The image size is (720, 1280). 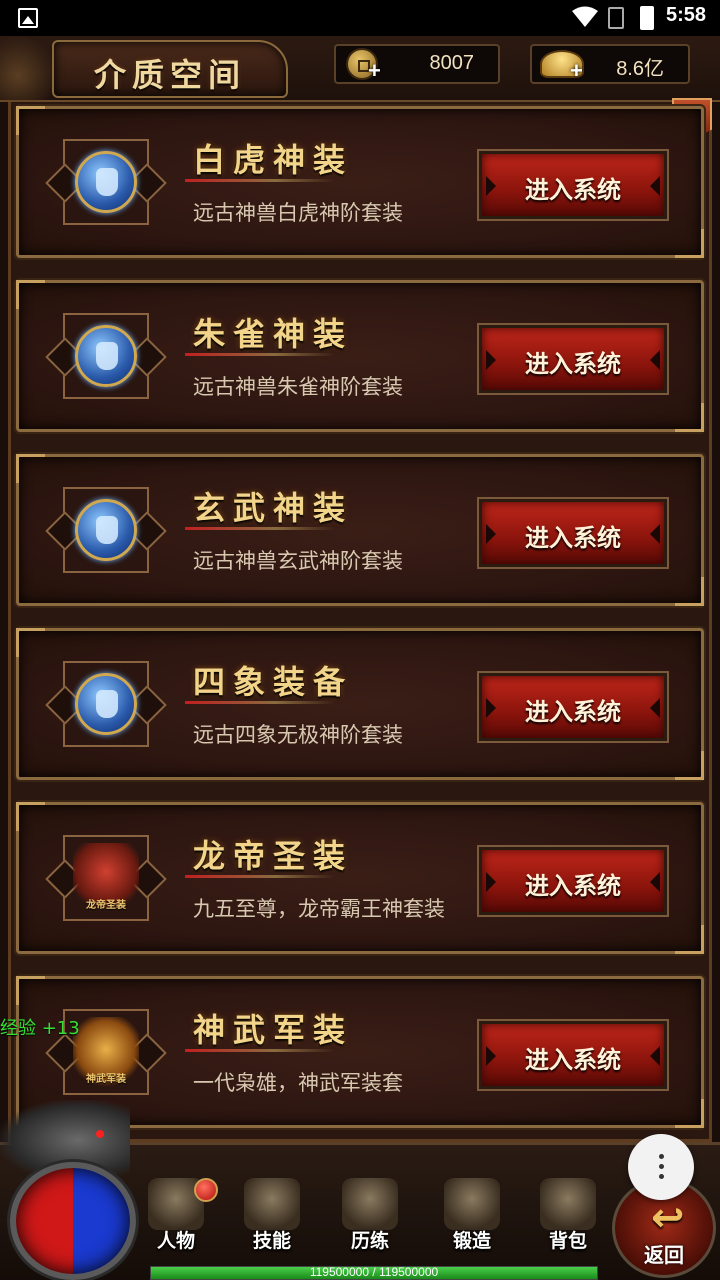 What do you see at coordinates (610, 64) in the screenshot?
I see `gold-currency: + 8.6亿` at bounding box center [610, 64].